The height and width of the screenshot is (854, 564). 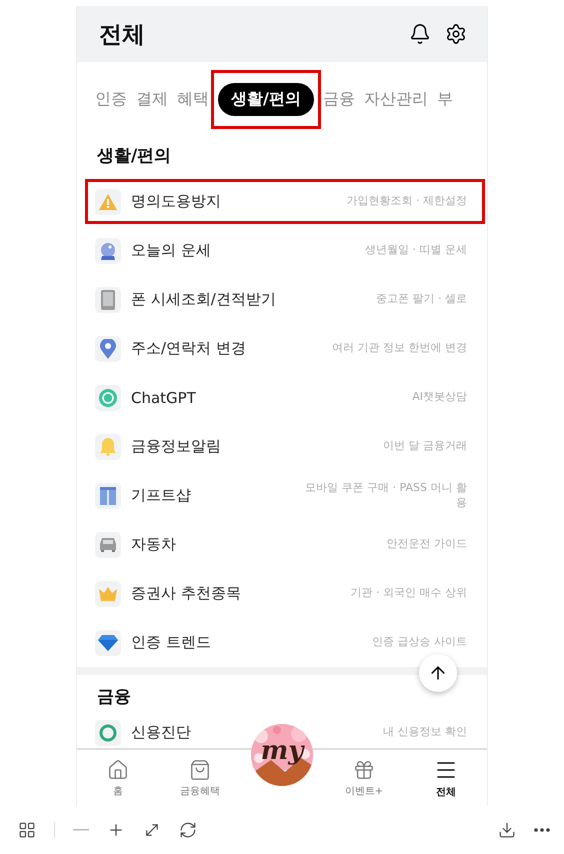 I want to click on grid-button, so click(x=27, y=830).